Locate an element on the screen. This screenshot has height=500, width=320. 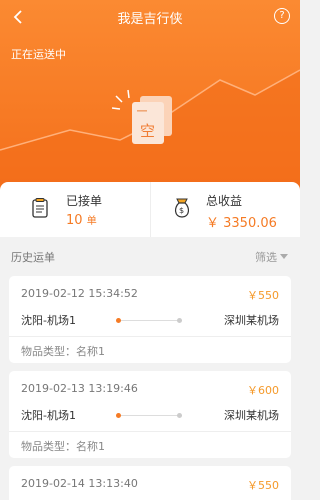
accepted-orders-stat: 已接单 10 单 is located at coordinates (75, 209).